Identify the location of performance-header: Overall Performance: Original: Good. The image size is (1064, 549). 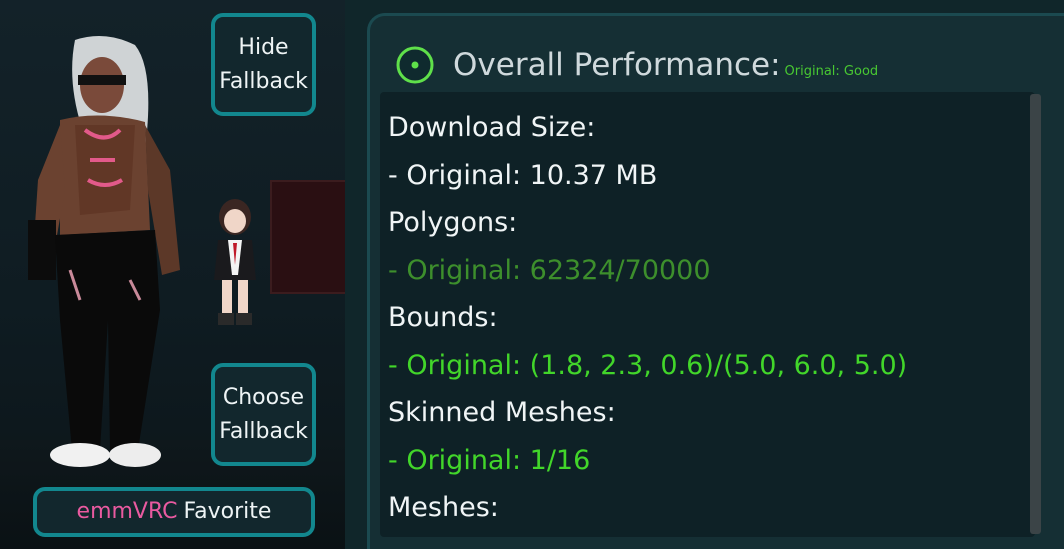
(715, 65).